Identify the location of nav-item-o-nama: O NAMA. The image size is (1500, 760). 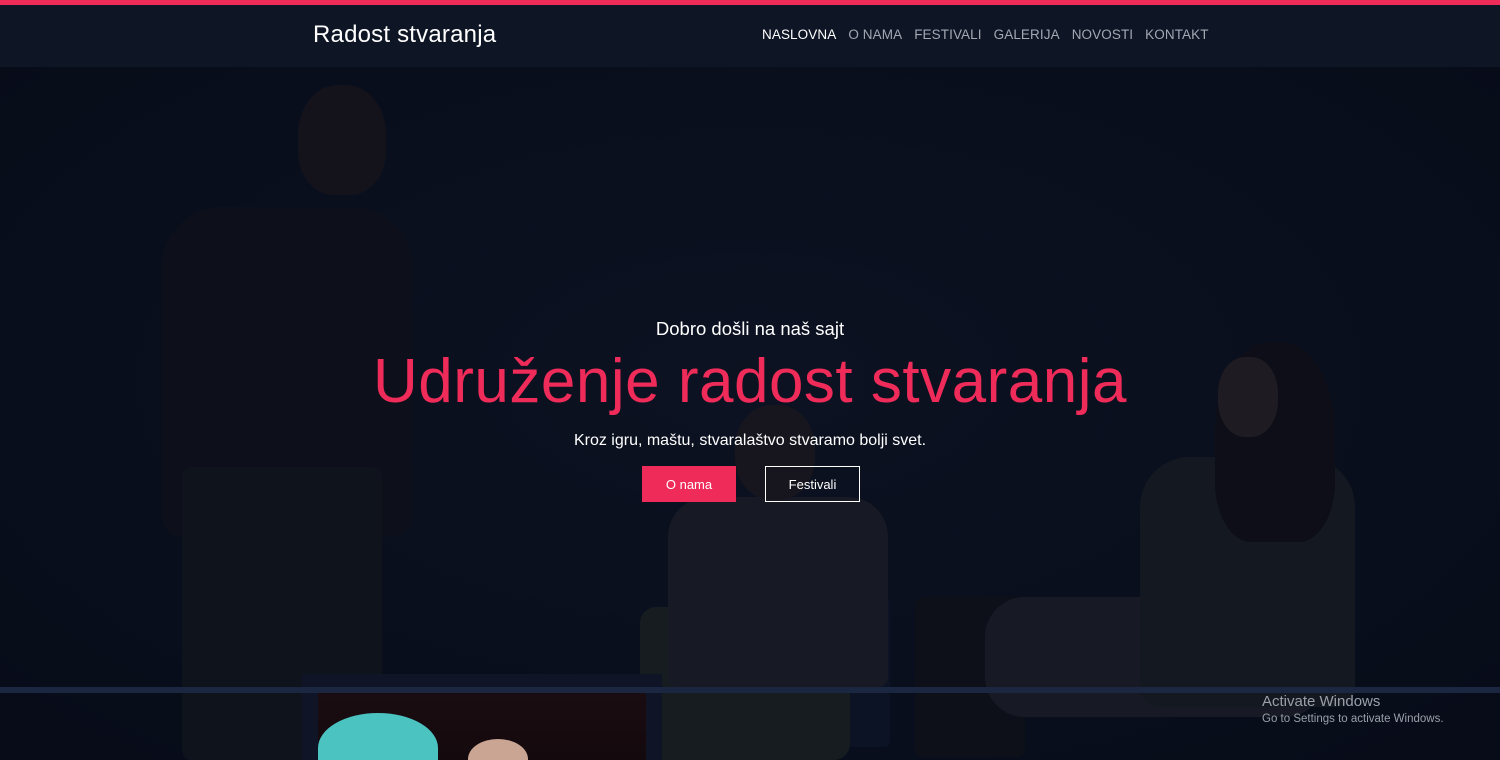
(875, 34).